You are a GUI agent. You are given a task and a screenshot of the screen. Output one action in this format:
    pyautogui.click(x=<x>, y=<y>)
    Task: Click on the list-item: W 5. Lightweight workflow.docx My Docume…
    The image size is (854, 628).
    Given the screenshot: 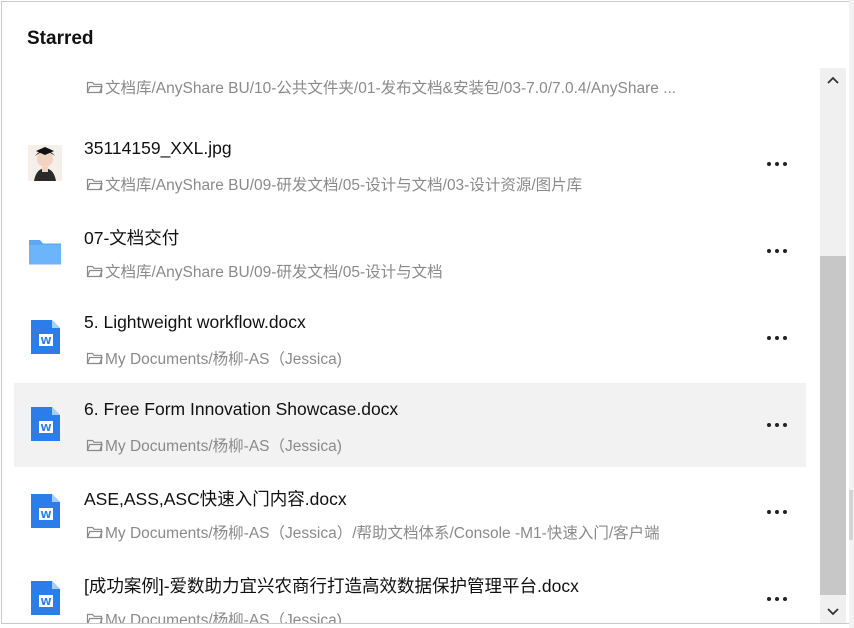 What is the action you would take?
    pyautogui.click(x=410, y=338)
    